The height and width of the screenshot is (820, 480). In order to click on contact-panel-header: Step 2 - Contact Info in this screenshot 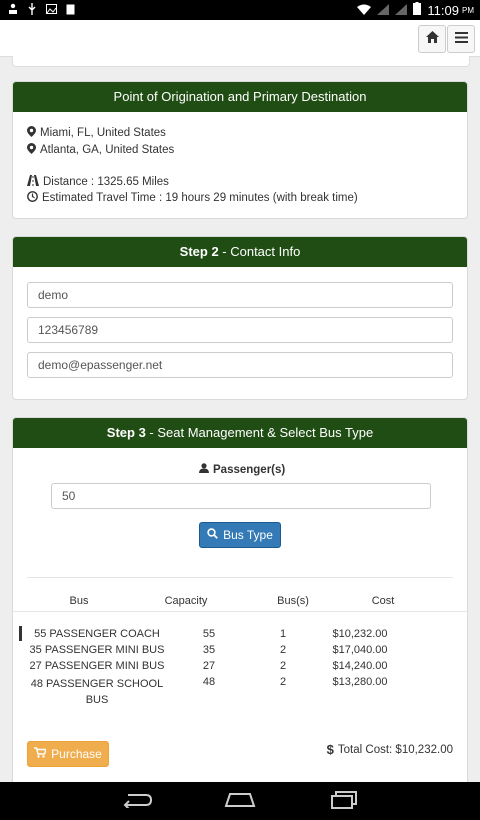, I will do `click(240, 252)`.